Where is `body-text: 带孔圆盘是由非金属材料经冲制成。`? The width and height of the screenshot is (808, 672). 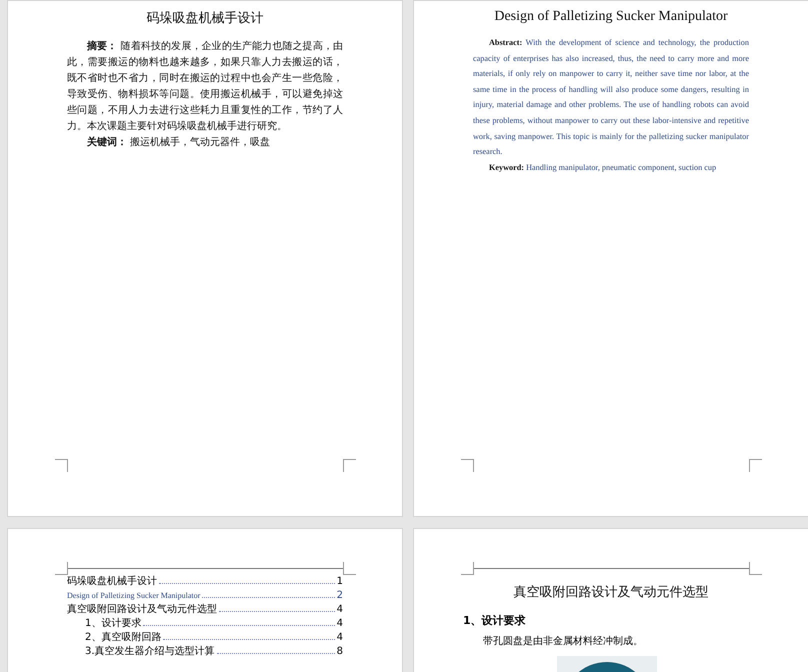
body-text: 带孔圆盘是由非金属材料经冲制成。 is located at coordinates (563, 641).